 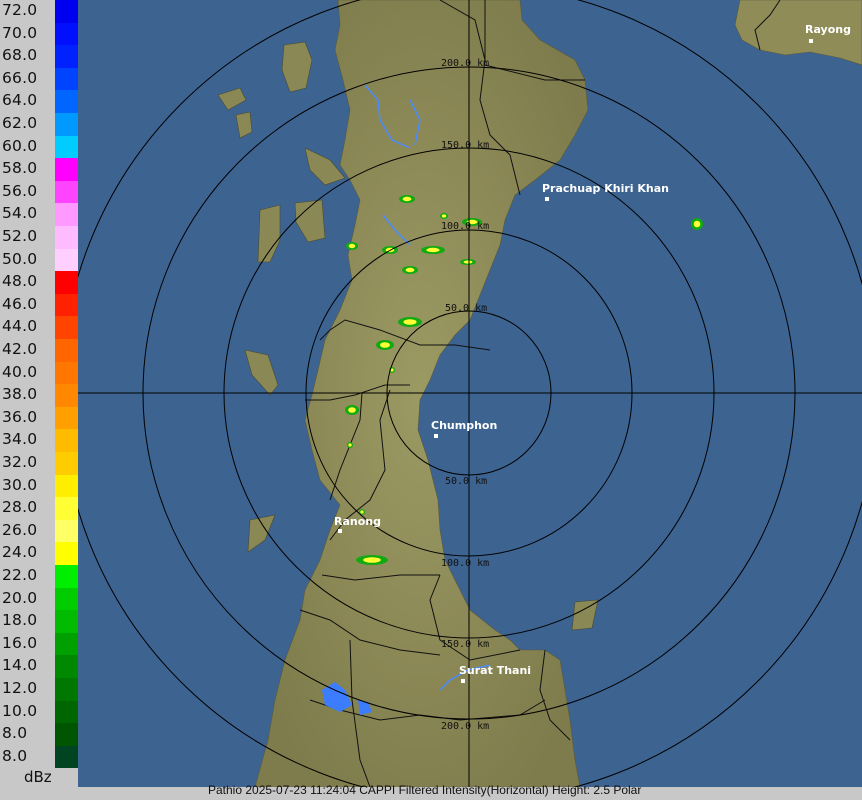 What do you see at coordinates (39, 712) in the screenshot?
I see `legend-level: 10.0` at bounding box center [39, 712].